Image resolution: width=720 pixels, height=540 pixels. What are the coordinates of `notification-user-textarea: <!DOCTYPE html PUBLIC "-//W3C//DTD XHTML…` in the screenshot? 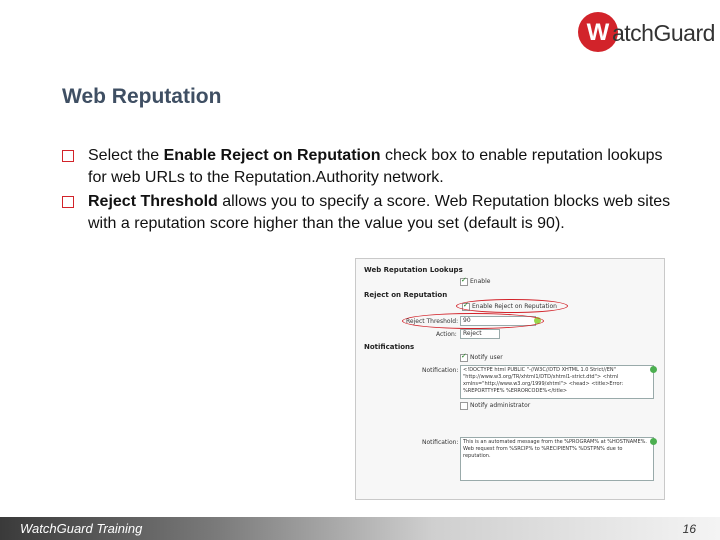 It's located at (557, 382).